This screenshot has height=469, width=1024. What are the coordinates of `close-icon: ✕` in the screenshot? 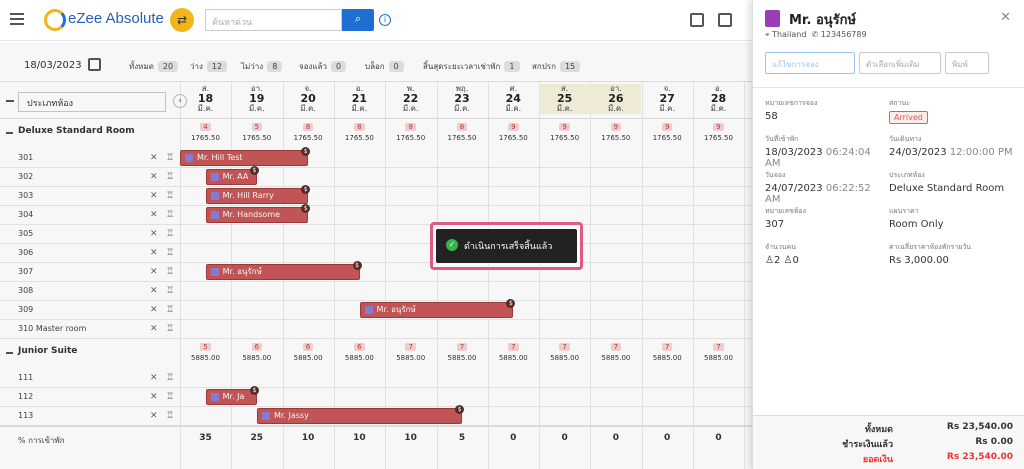 It's located at (1005, 17).